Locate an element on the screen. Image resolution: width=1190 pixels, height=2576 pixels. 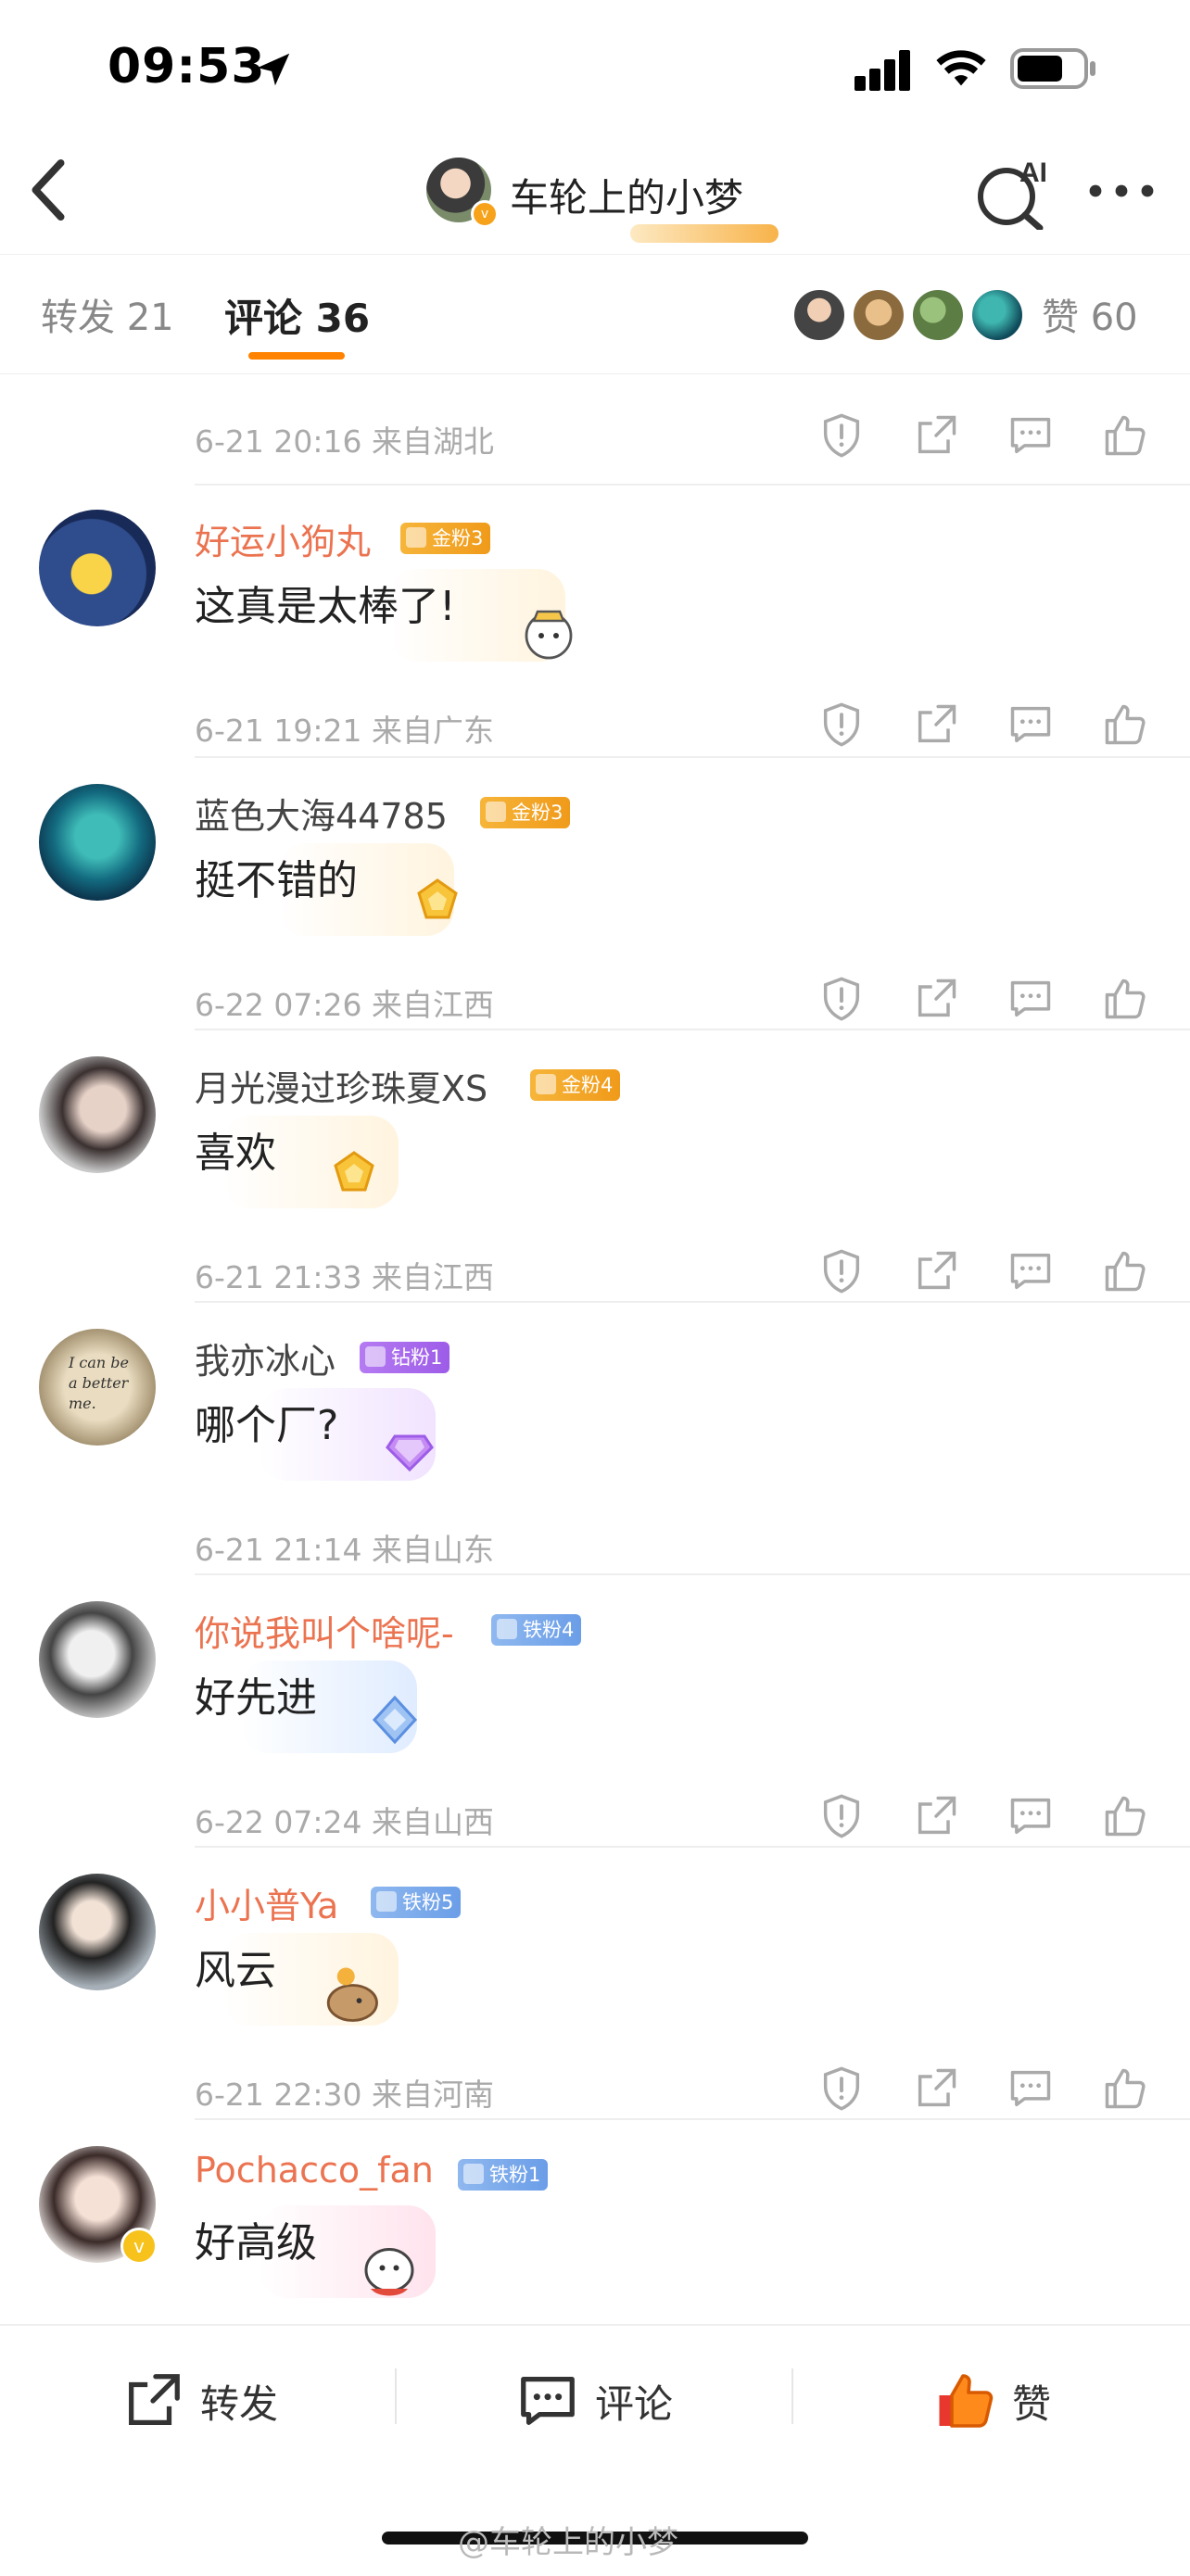
iron-medal-icon is located at coordinates (395, 1720).